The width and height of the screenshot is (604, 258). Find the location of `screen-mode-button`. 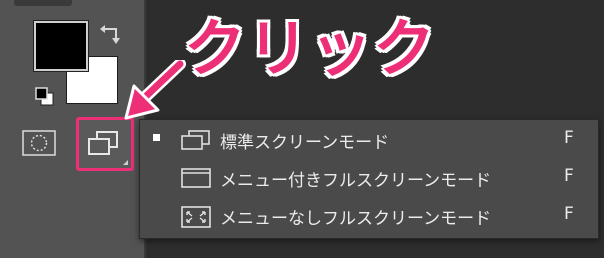

screen-mode-button is located at coordinates (105, 144).